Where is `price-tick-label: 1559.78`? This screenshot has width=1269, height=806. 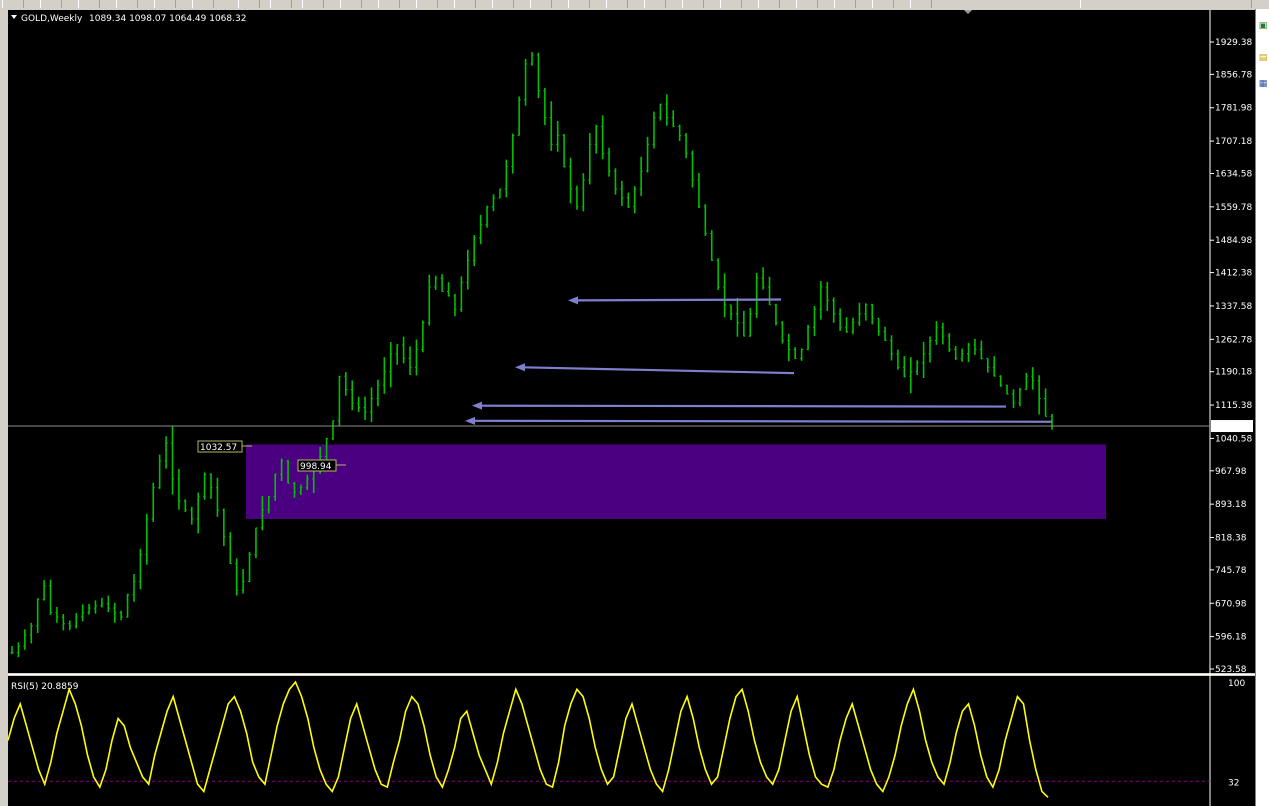
price-tick-label: 1559.78 is located at coordinates (1233, 208).